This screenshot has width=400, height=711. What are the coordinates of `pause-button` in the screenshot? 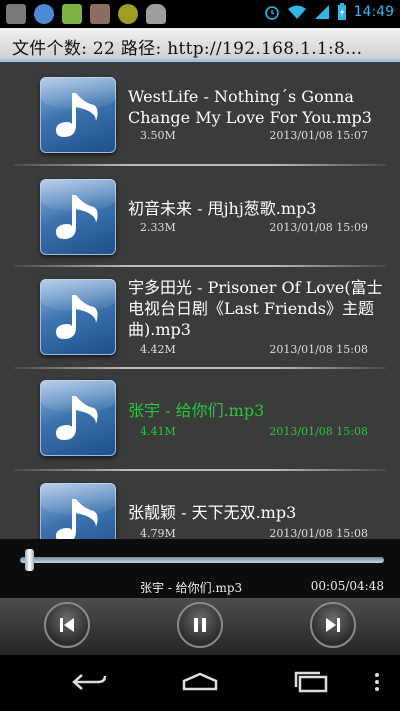 It's located at (200, 625).